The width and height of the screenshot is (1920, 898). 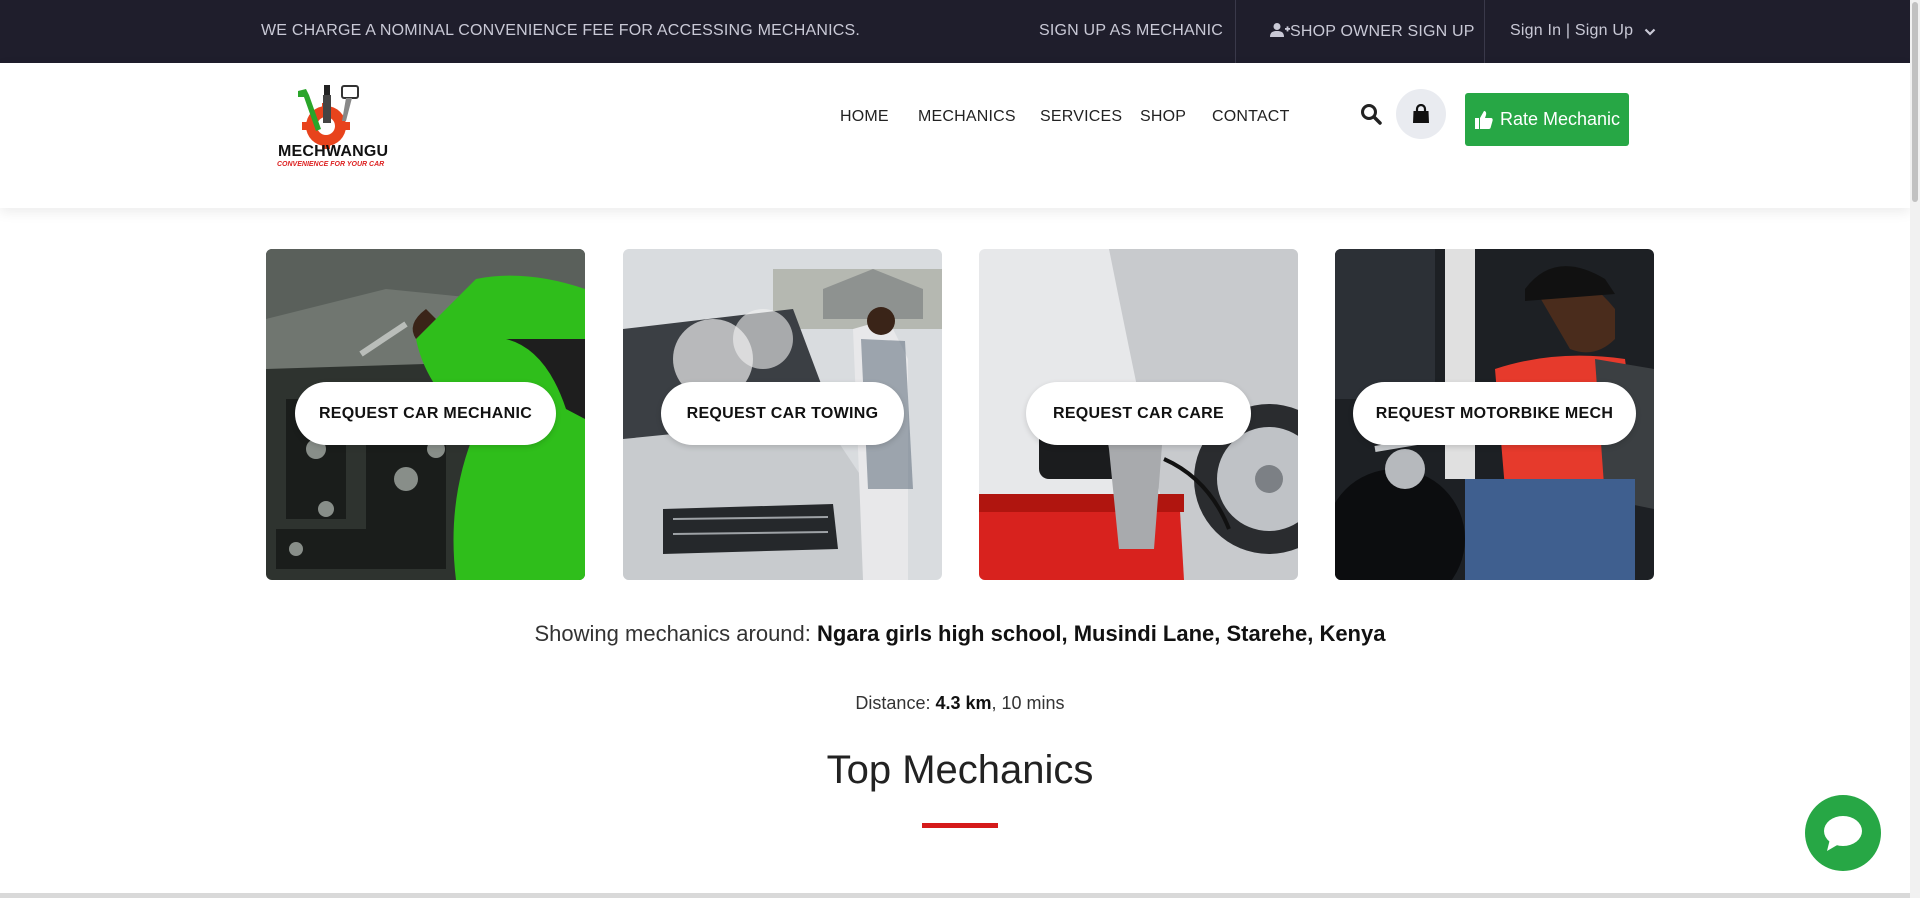 I want to click on chat-bubble-icon, so click(x=1843, y=833).